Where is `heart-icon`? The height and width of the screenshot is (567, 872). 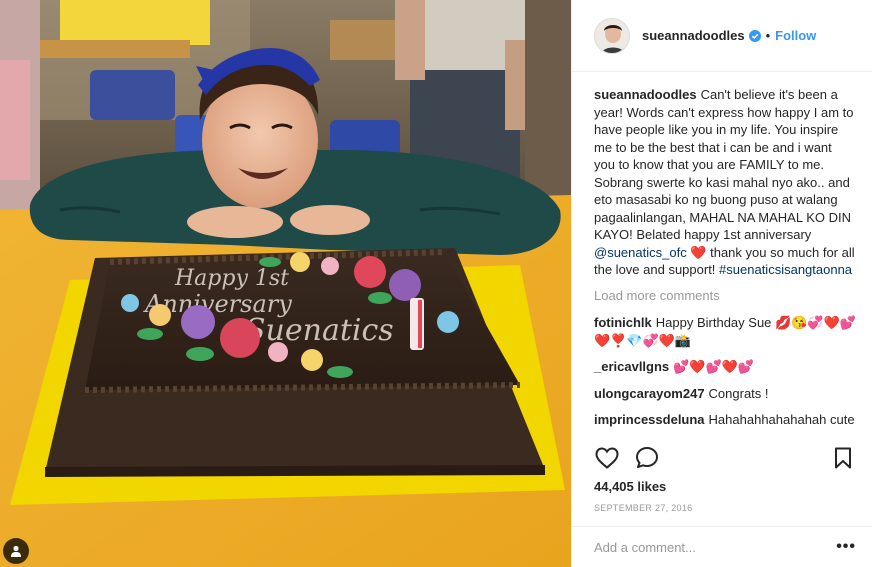 heart-icon is located at coordinates (607, 458).